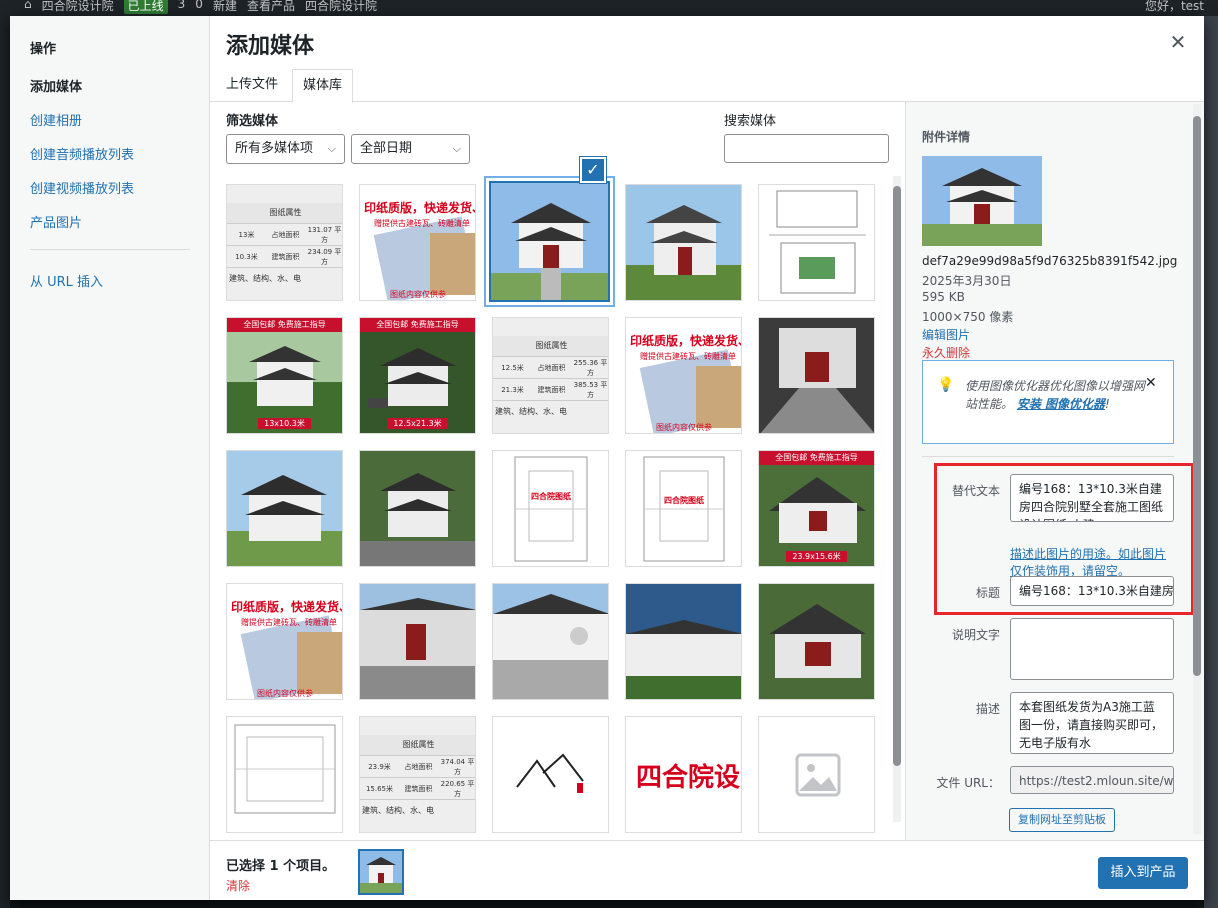  I want to click on media-type-value: 所有多媒体项, so click(274, 148).